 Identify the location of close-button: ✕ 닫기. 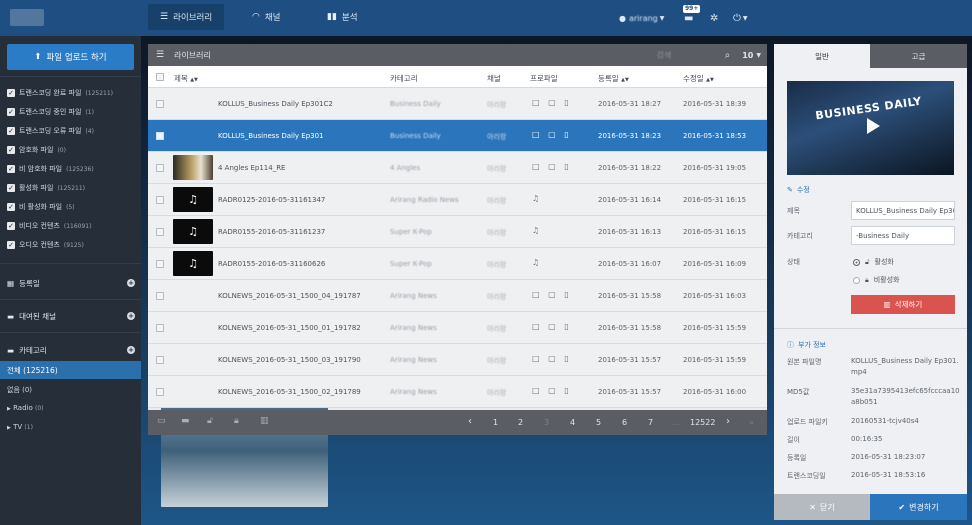
(822, 507).